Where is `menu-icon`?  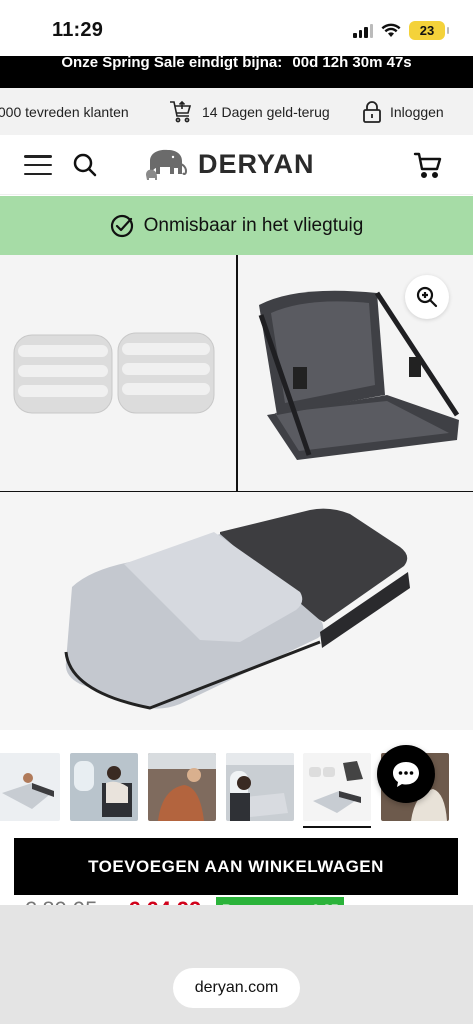
menu-icon is located at coordinates (38, 165).